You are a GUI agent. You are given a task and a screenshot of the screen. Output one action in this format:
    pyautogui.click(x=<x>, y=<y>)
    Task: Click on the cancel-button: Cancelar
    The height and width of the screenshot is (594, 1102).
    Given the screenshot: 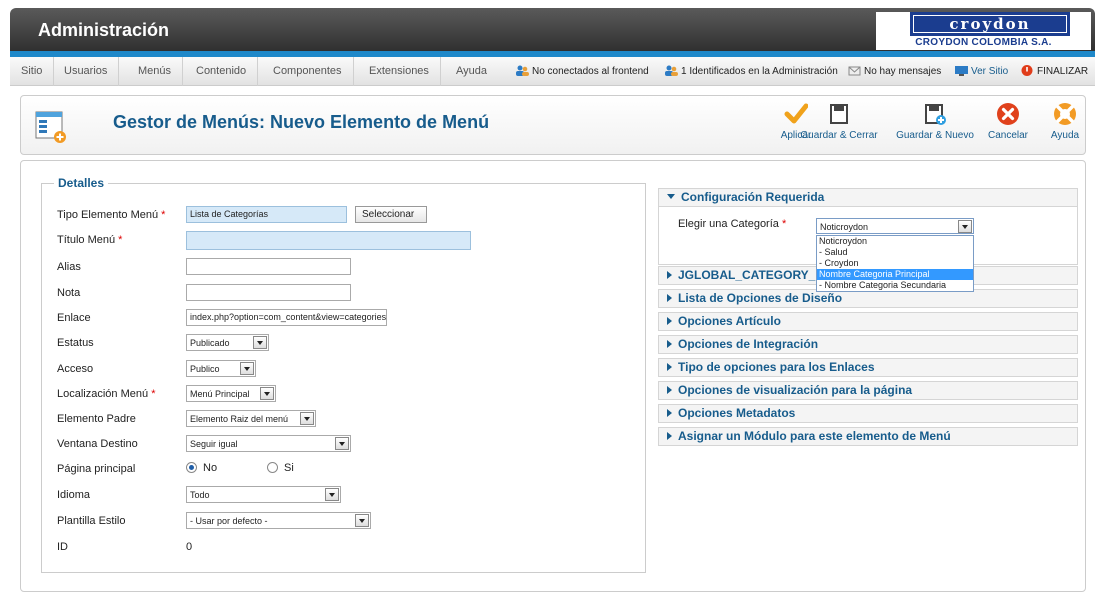 What is the action you would take?
    pyautogui.click(x=1008, y=121)
    